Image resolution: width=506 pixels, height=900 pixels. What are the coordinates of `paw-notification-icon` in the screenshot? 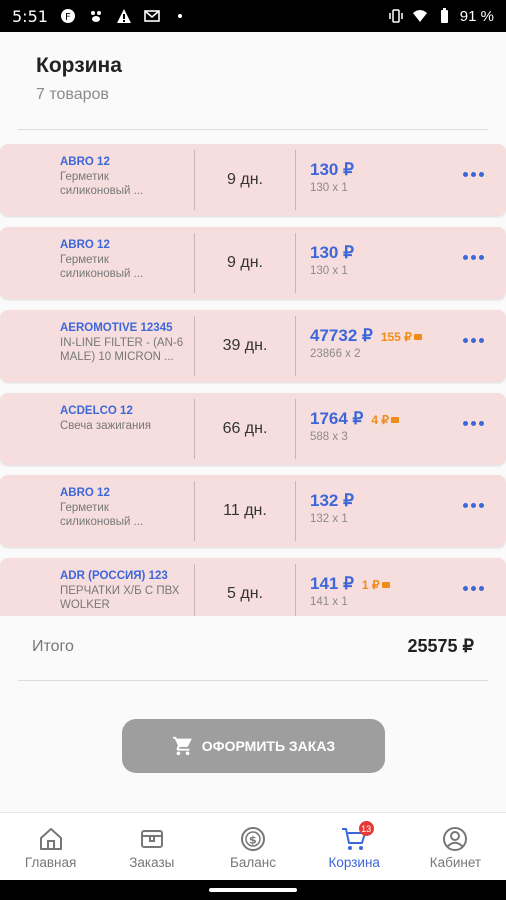 It's located at (95, 16).